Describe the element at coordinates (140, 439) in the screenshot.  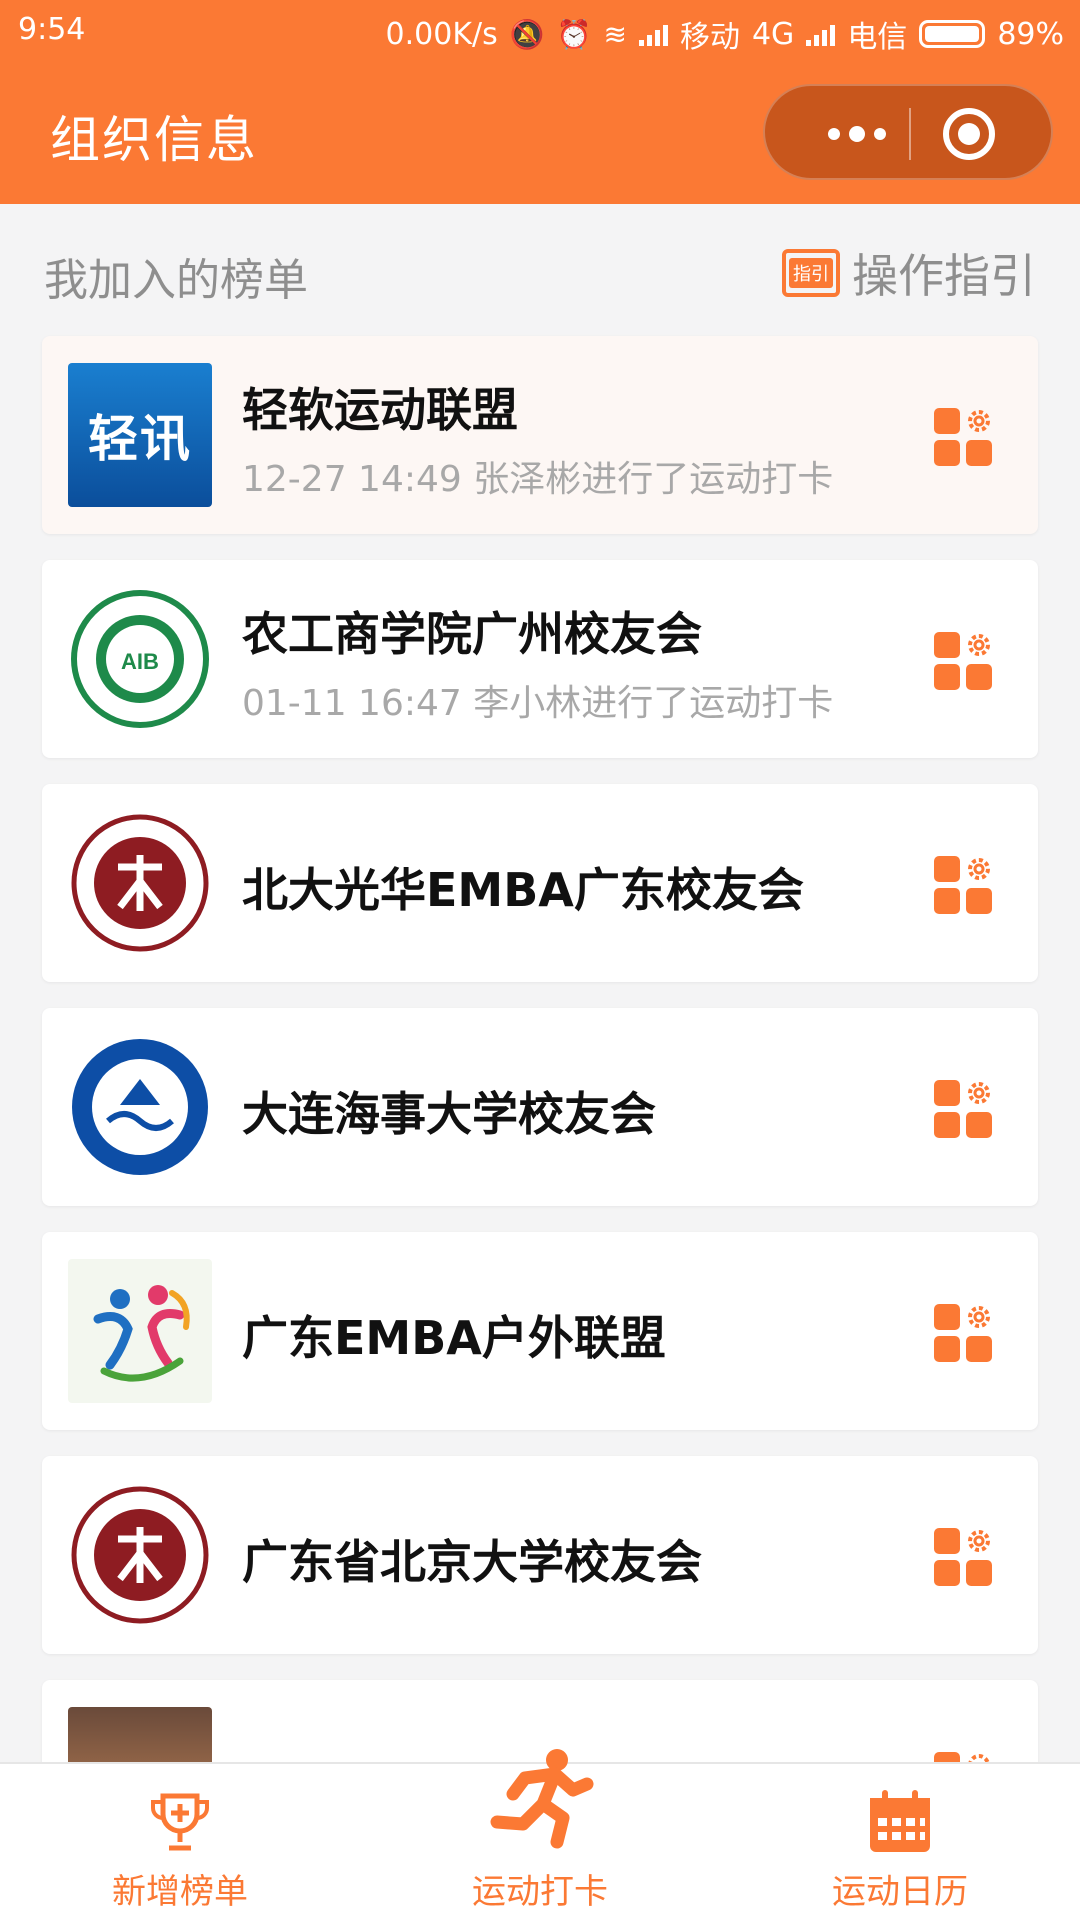
I see `logo-text: 轻讯` at that location.